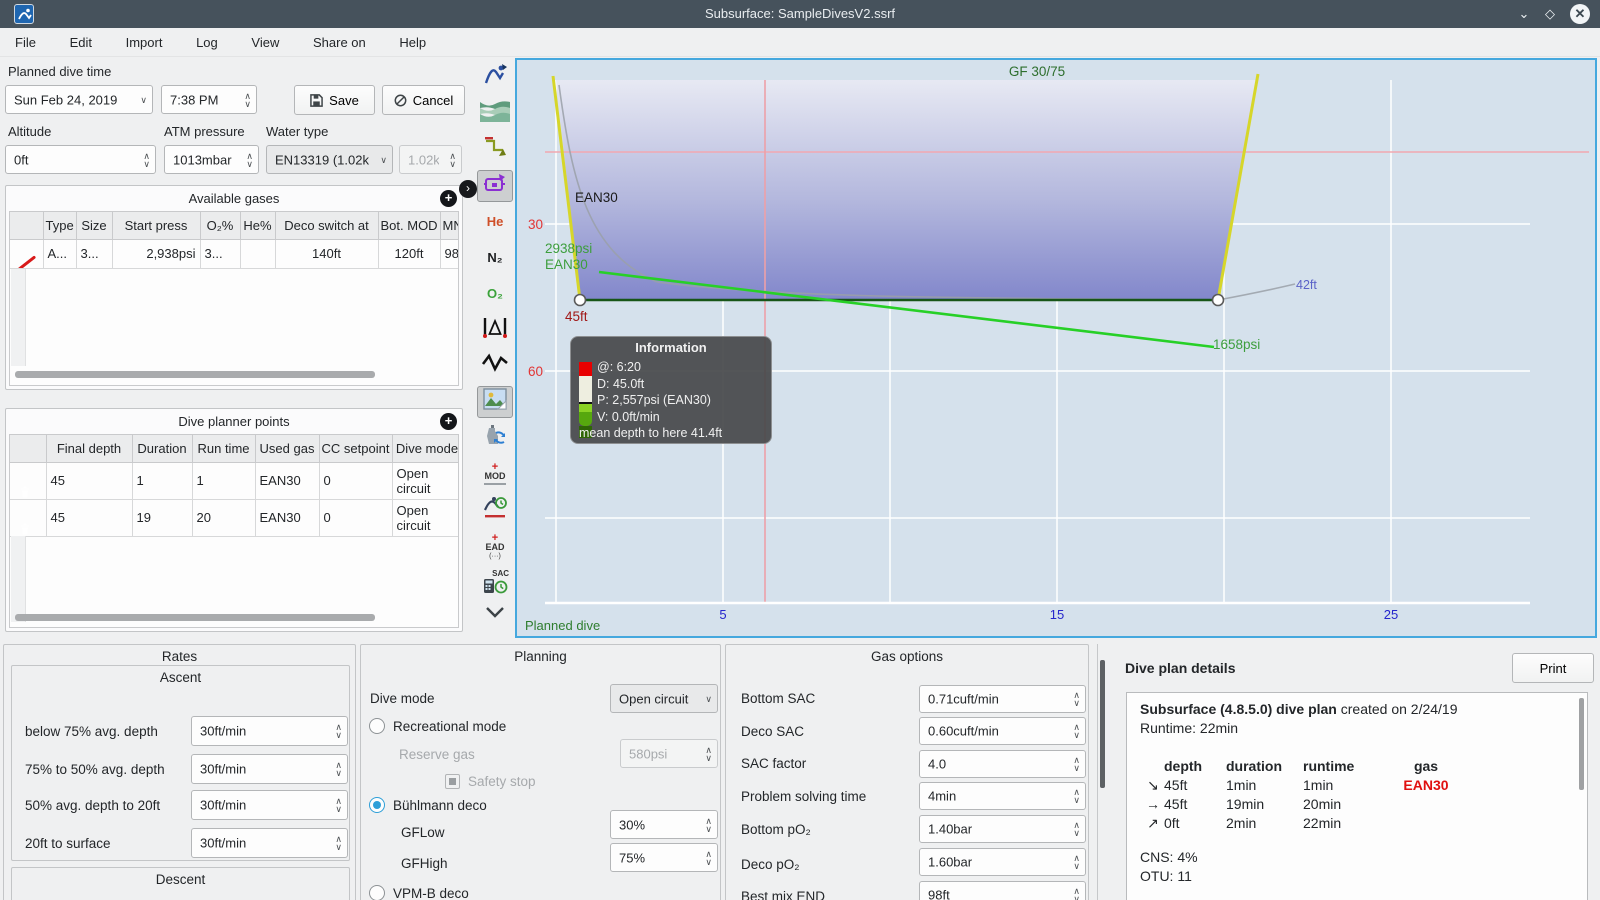  Describe the element at coordinates (495, 222) in the screenshot. I see `phe-graph-icon: He` at that location.